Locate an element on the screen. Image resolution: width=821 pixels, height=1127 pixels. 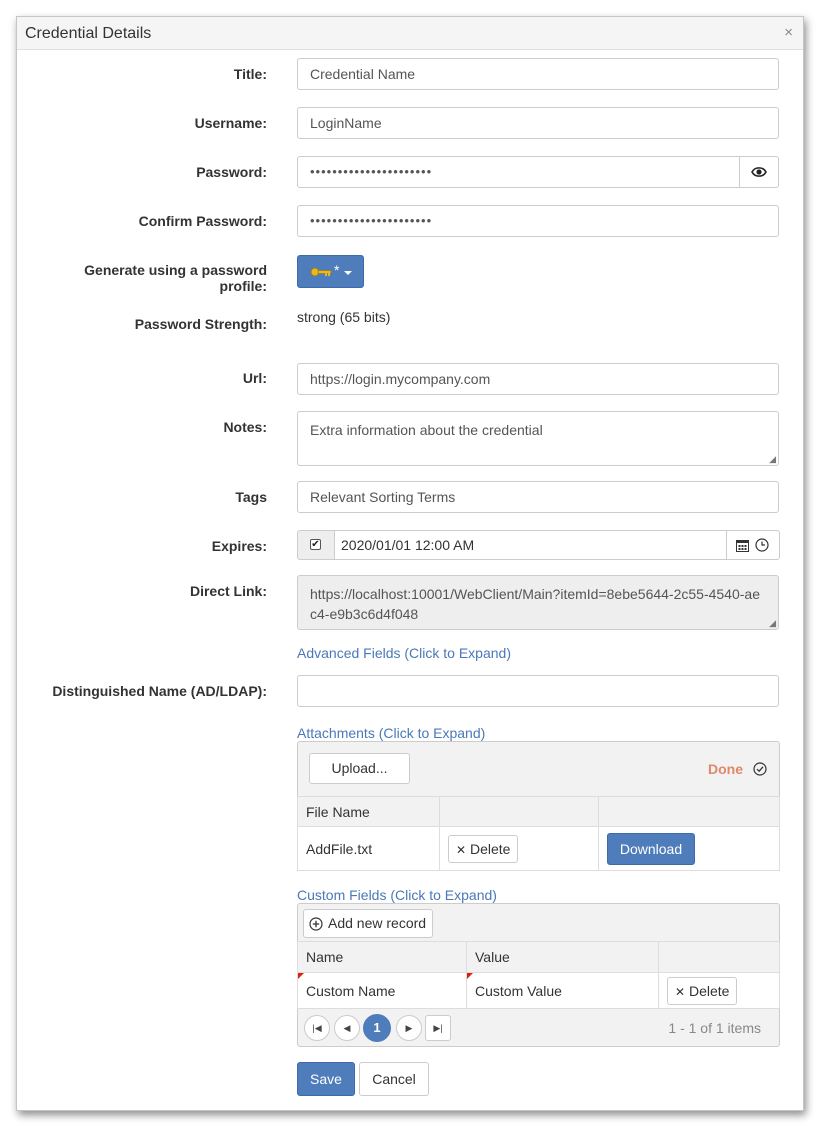
confirm-password-input: •••••••••••••••••••••• is located at coordinates (538, 221).